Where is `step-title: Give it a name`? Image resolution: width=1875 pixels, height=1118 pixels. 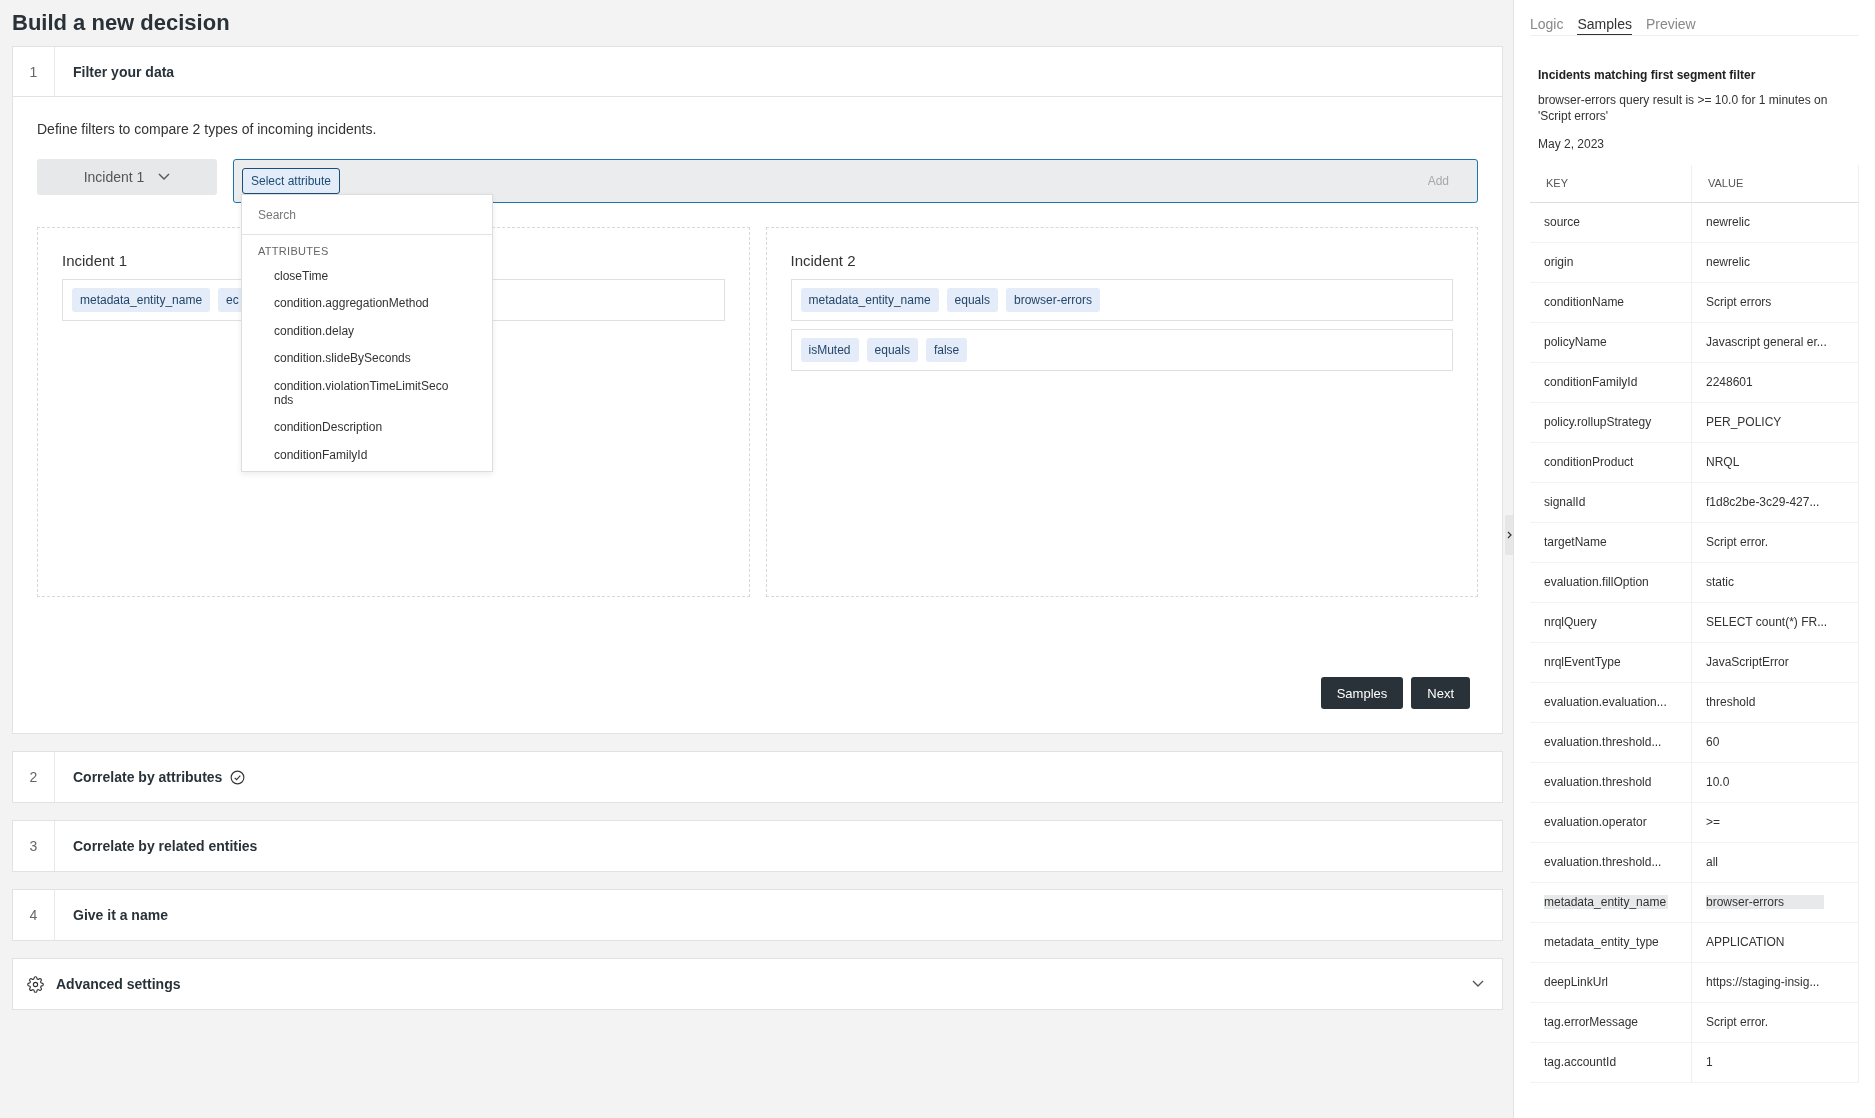
step-title: Give it a name is located at coordinates (120, 915).